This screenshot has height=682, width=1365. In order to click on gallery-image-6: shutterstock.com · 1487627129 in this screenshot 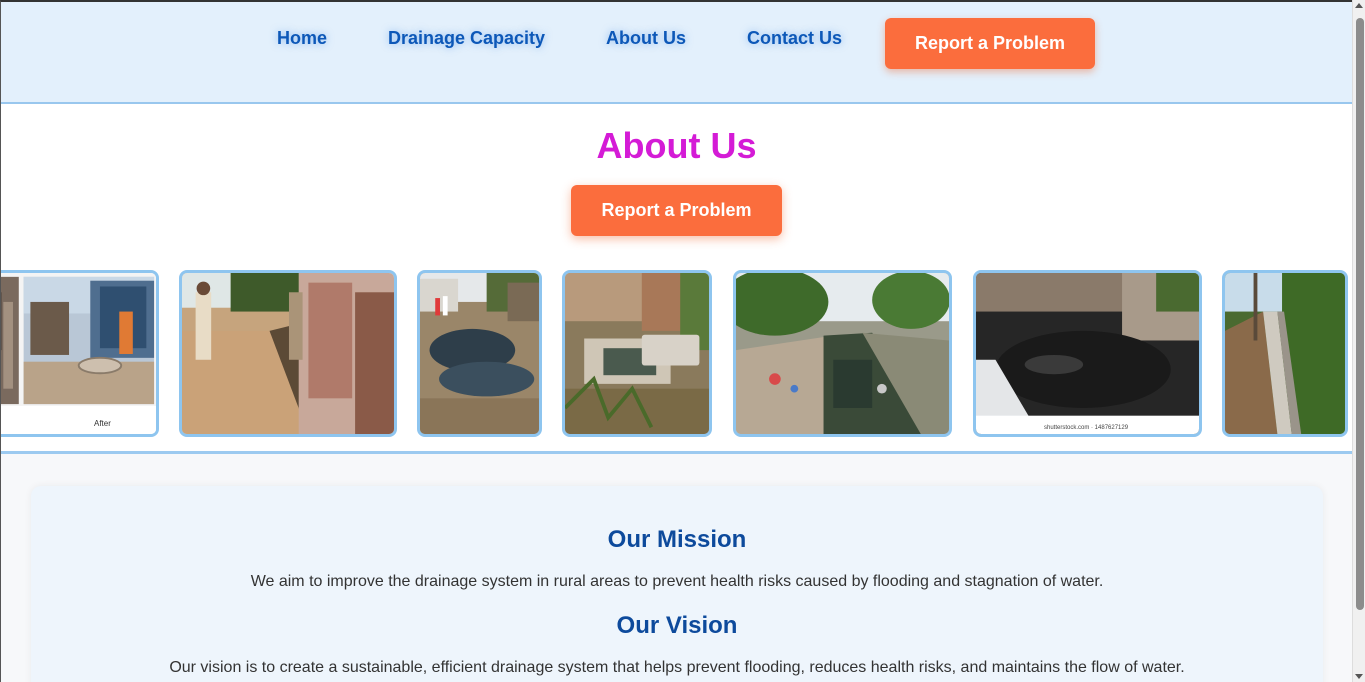, I will do `click(1087, 353)`.